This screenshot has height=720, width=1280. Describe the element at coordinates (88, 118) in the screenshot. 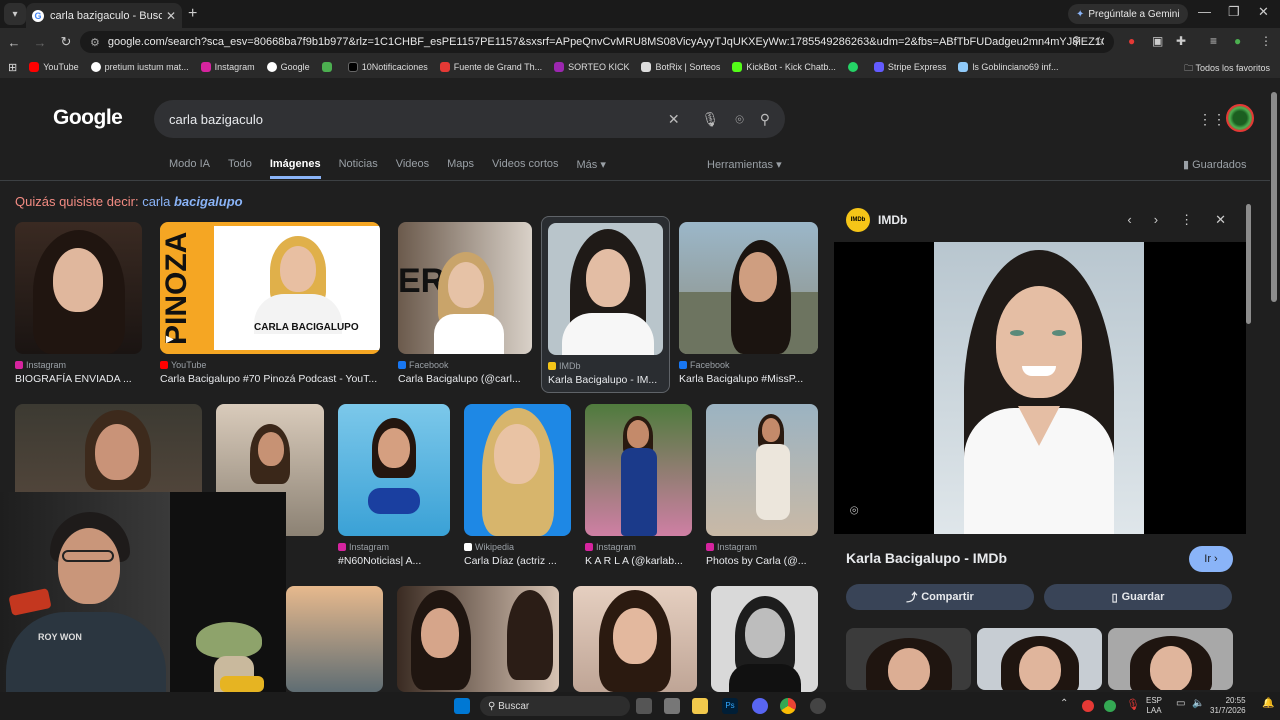

I see `google-logo: Google` at that location.